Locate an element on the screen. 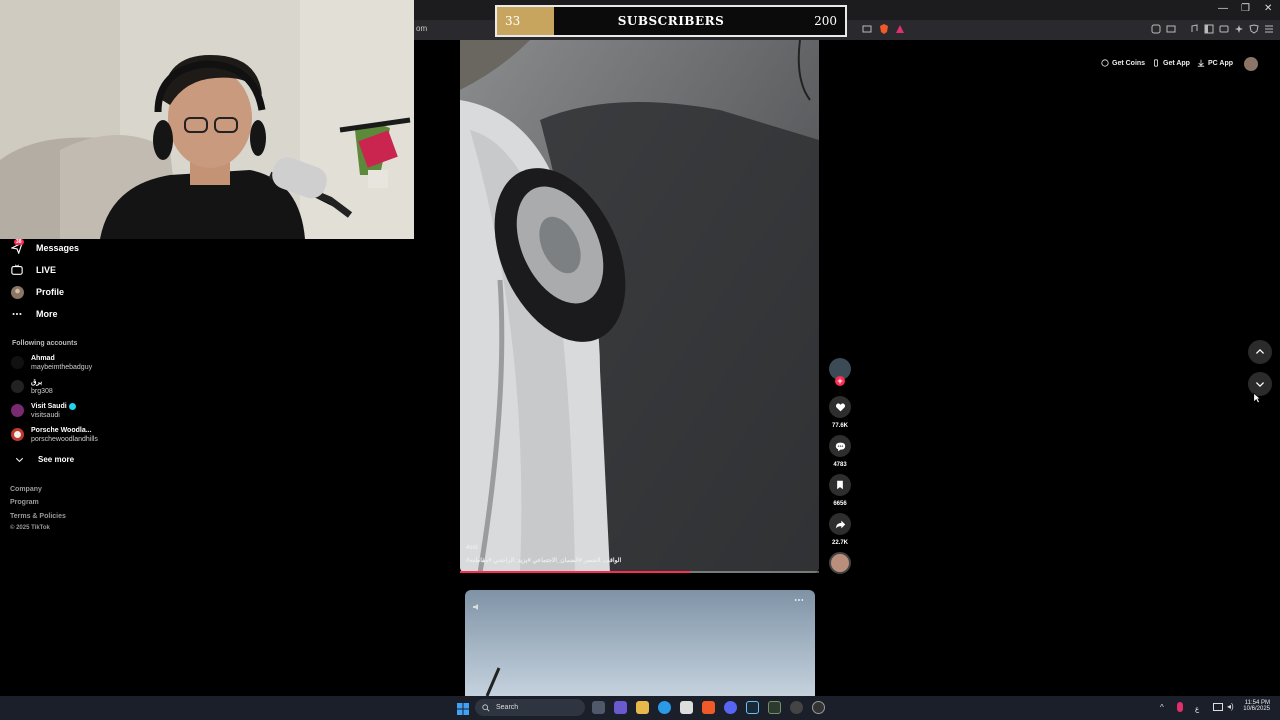  account-handle: visitsaudi is located at coordinates (45, 415).